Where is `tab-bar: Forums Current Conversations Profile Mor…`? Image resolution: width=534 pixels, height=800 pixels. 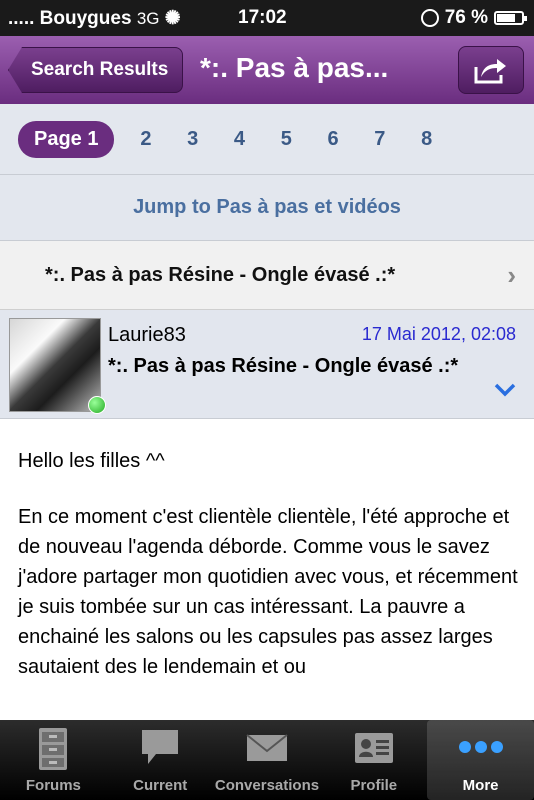
tab-bar: Forums Current Conversations Profile Mor… is located at coordinates (267, 760).